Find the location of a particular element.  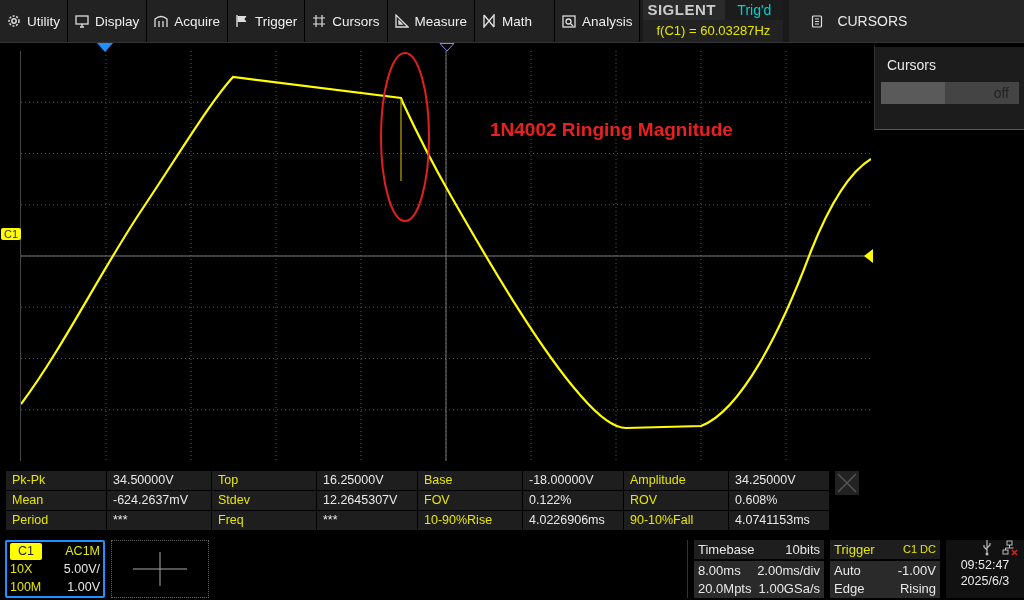

sample-rate-text: 1.00GSa/s is located at coordinates (789, 589).